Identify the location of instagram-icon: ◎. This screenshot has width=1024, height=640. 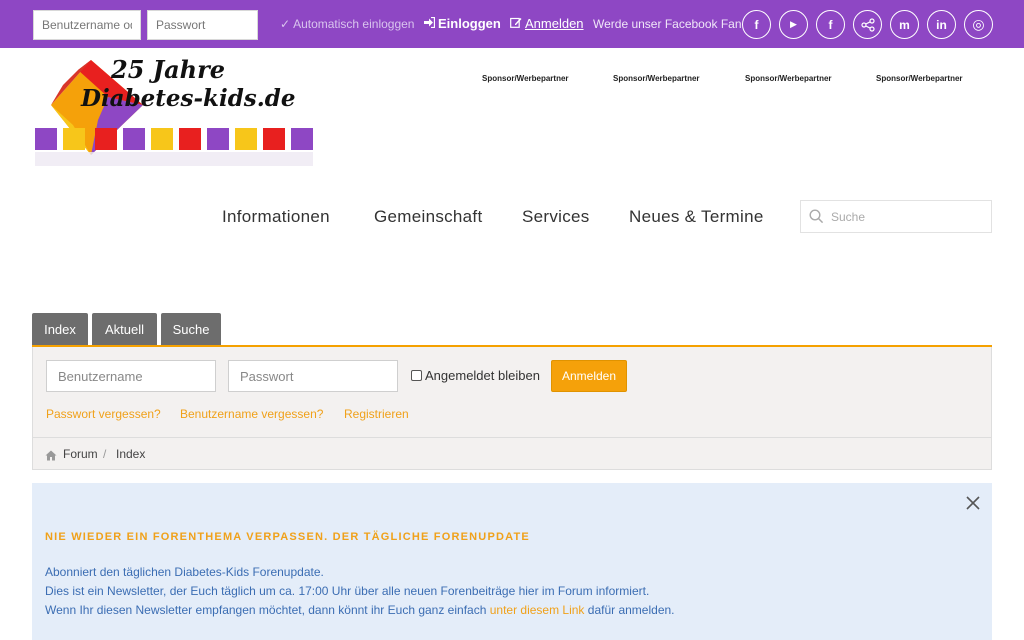
(978, 24).